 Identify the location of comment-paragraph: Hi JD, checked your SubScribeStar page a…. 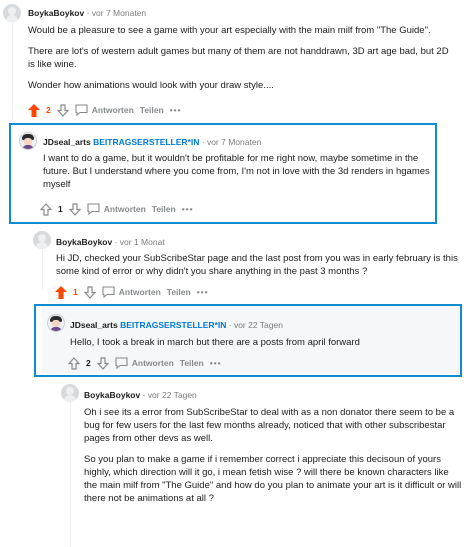
(257, 265).